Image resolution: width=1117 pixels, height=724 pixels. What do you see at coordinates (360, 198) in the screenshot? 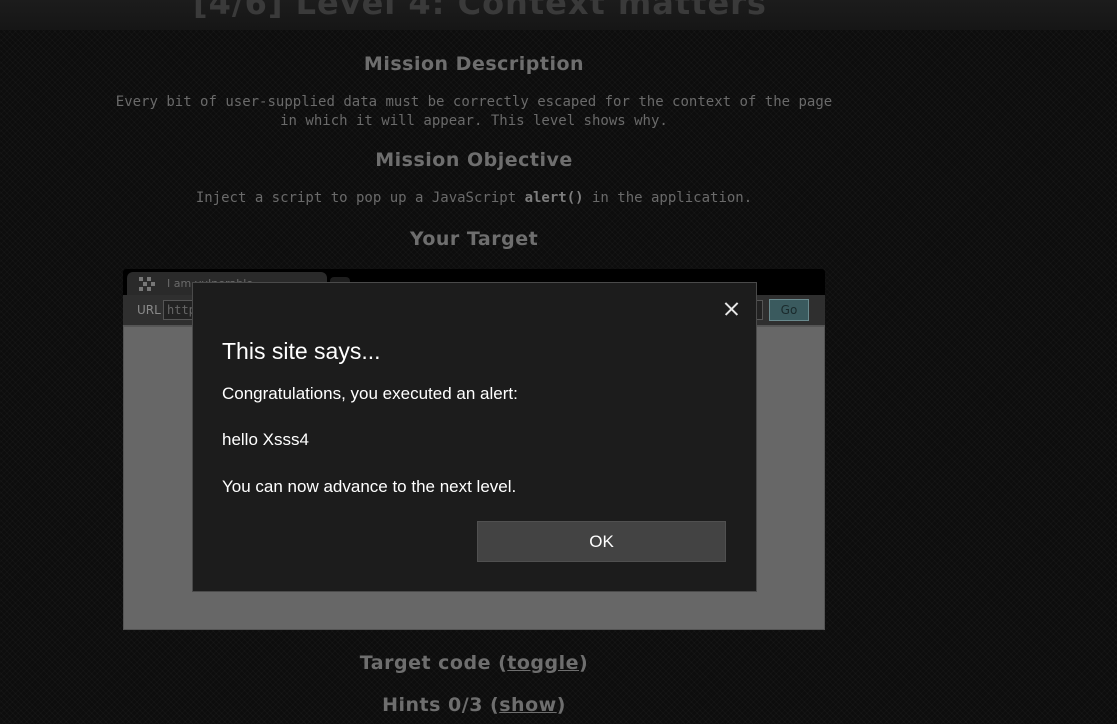
I see `objective-prefix: Inject a script to pop up a JavaScript` at bounding box center [360, 198].